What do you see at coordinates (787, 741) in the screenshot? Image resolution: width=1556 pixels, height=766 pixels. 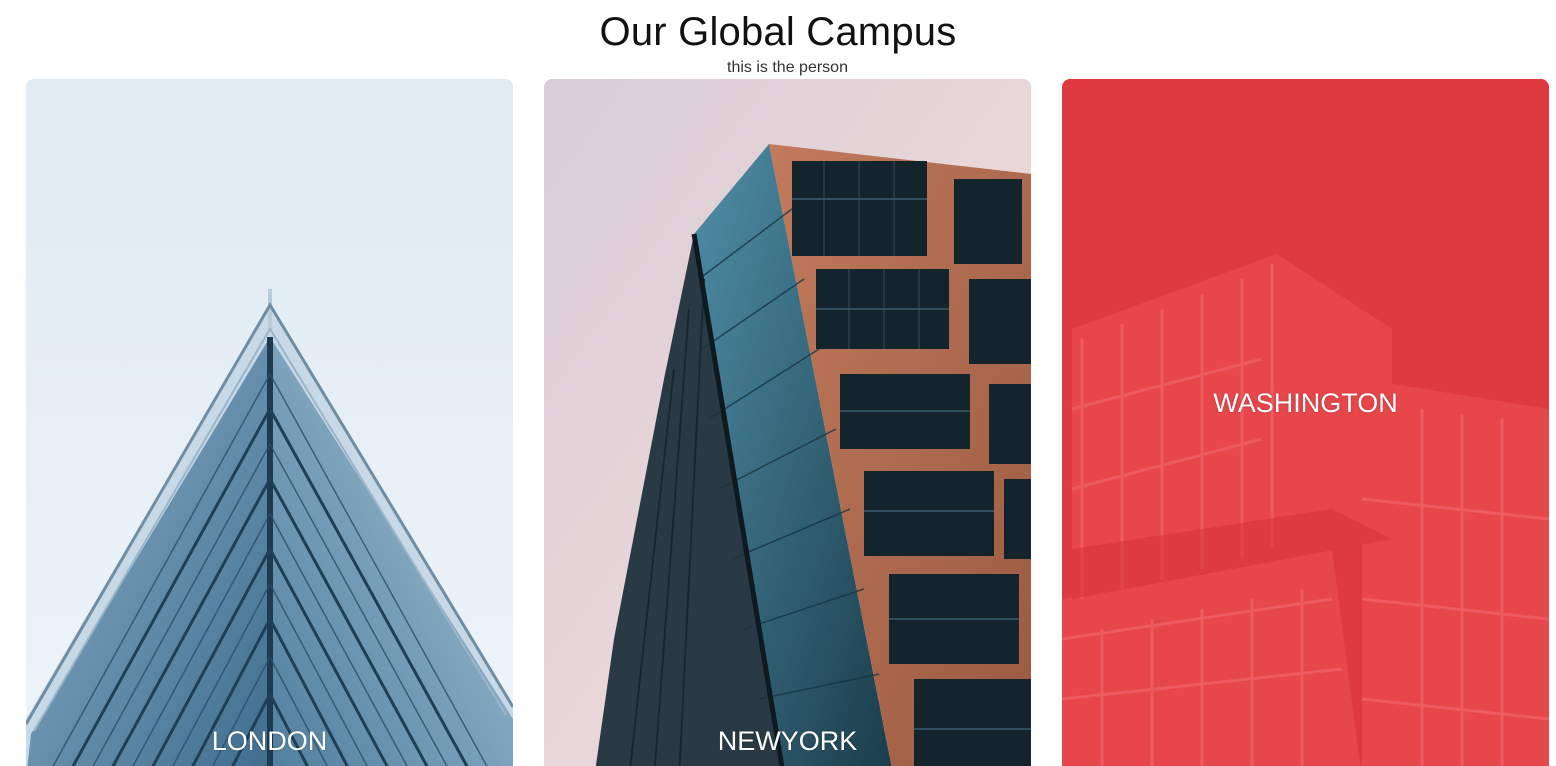 I see `campus-label-newyork: NEWYORK` at bounding box center [787, 741].